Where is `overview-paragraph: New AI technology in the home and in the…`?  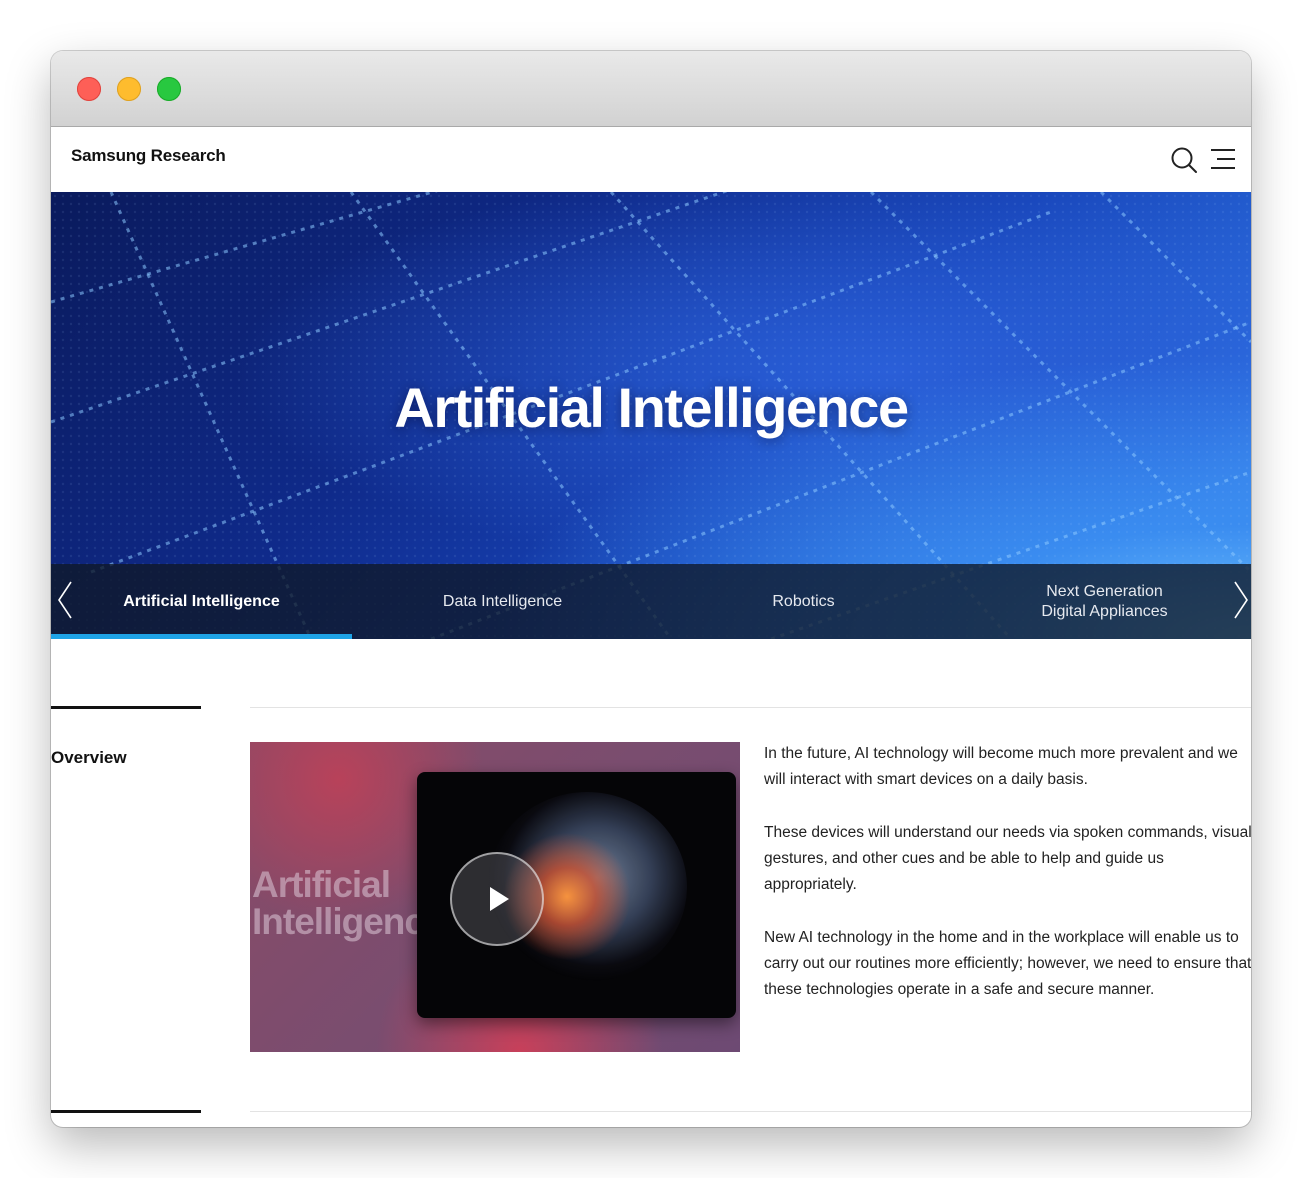 overview-paragraph: New AI technology in the home and in the… is located at coordinates (1007, 963).